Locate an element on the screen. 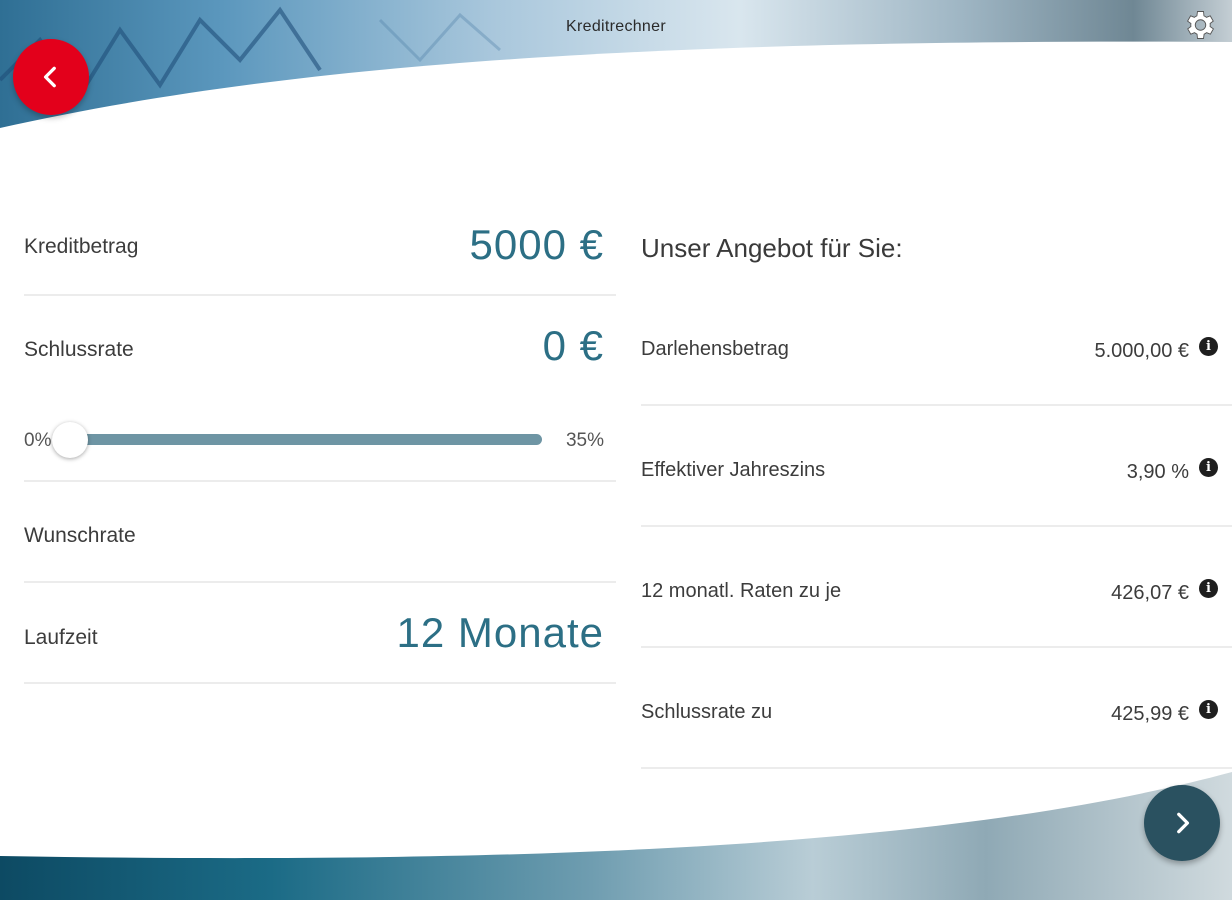 The width and height of the screenshot is (1232, 900). gear-icon is located at coordinates (1200, 25).